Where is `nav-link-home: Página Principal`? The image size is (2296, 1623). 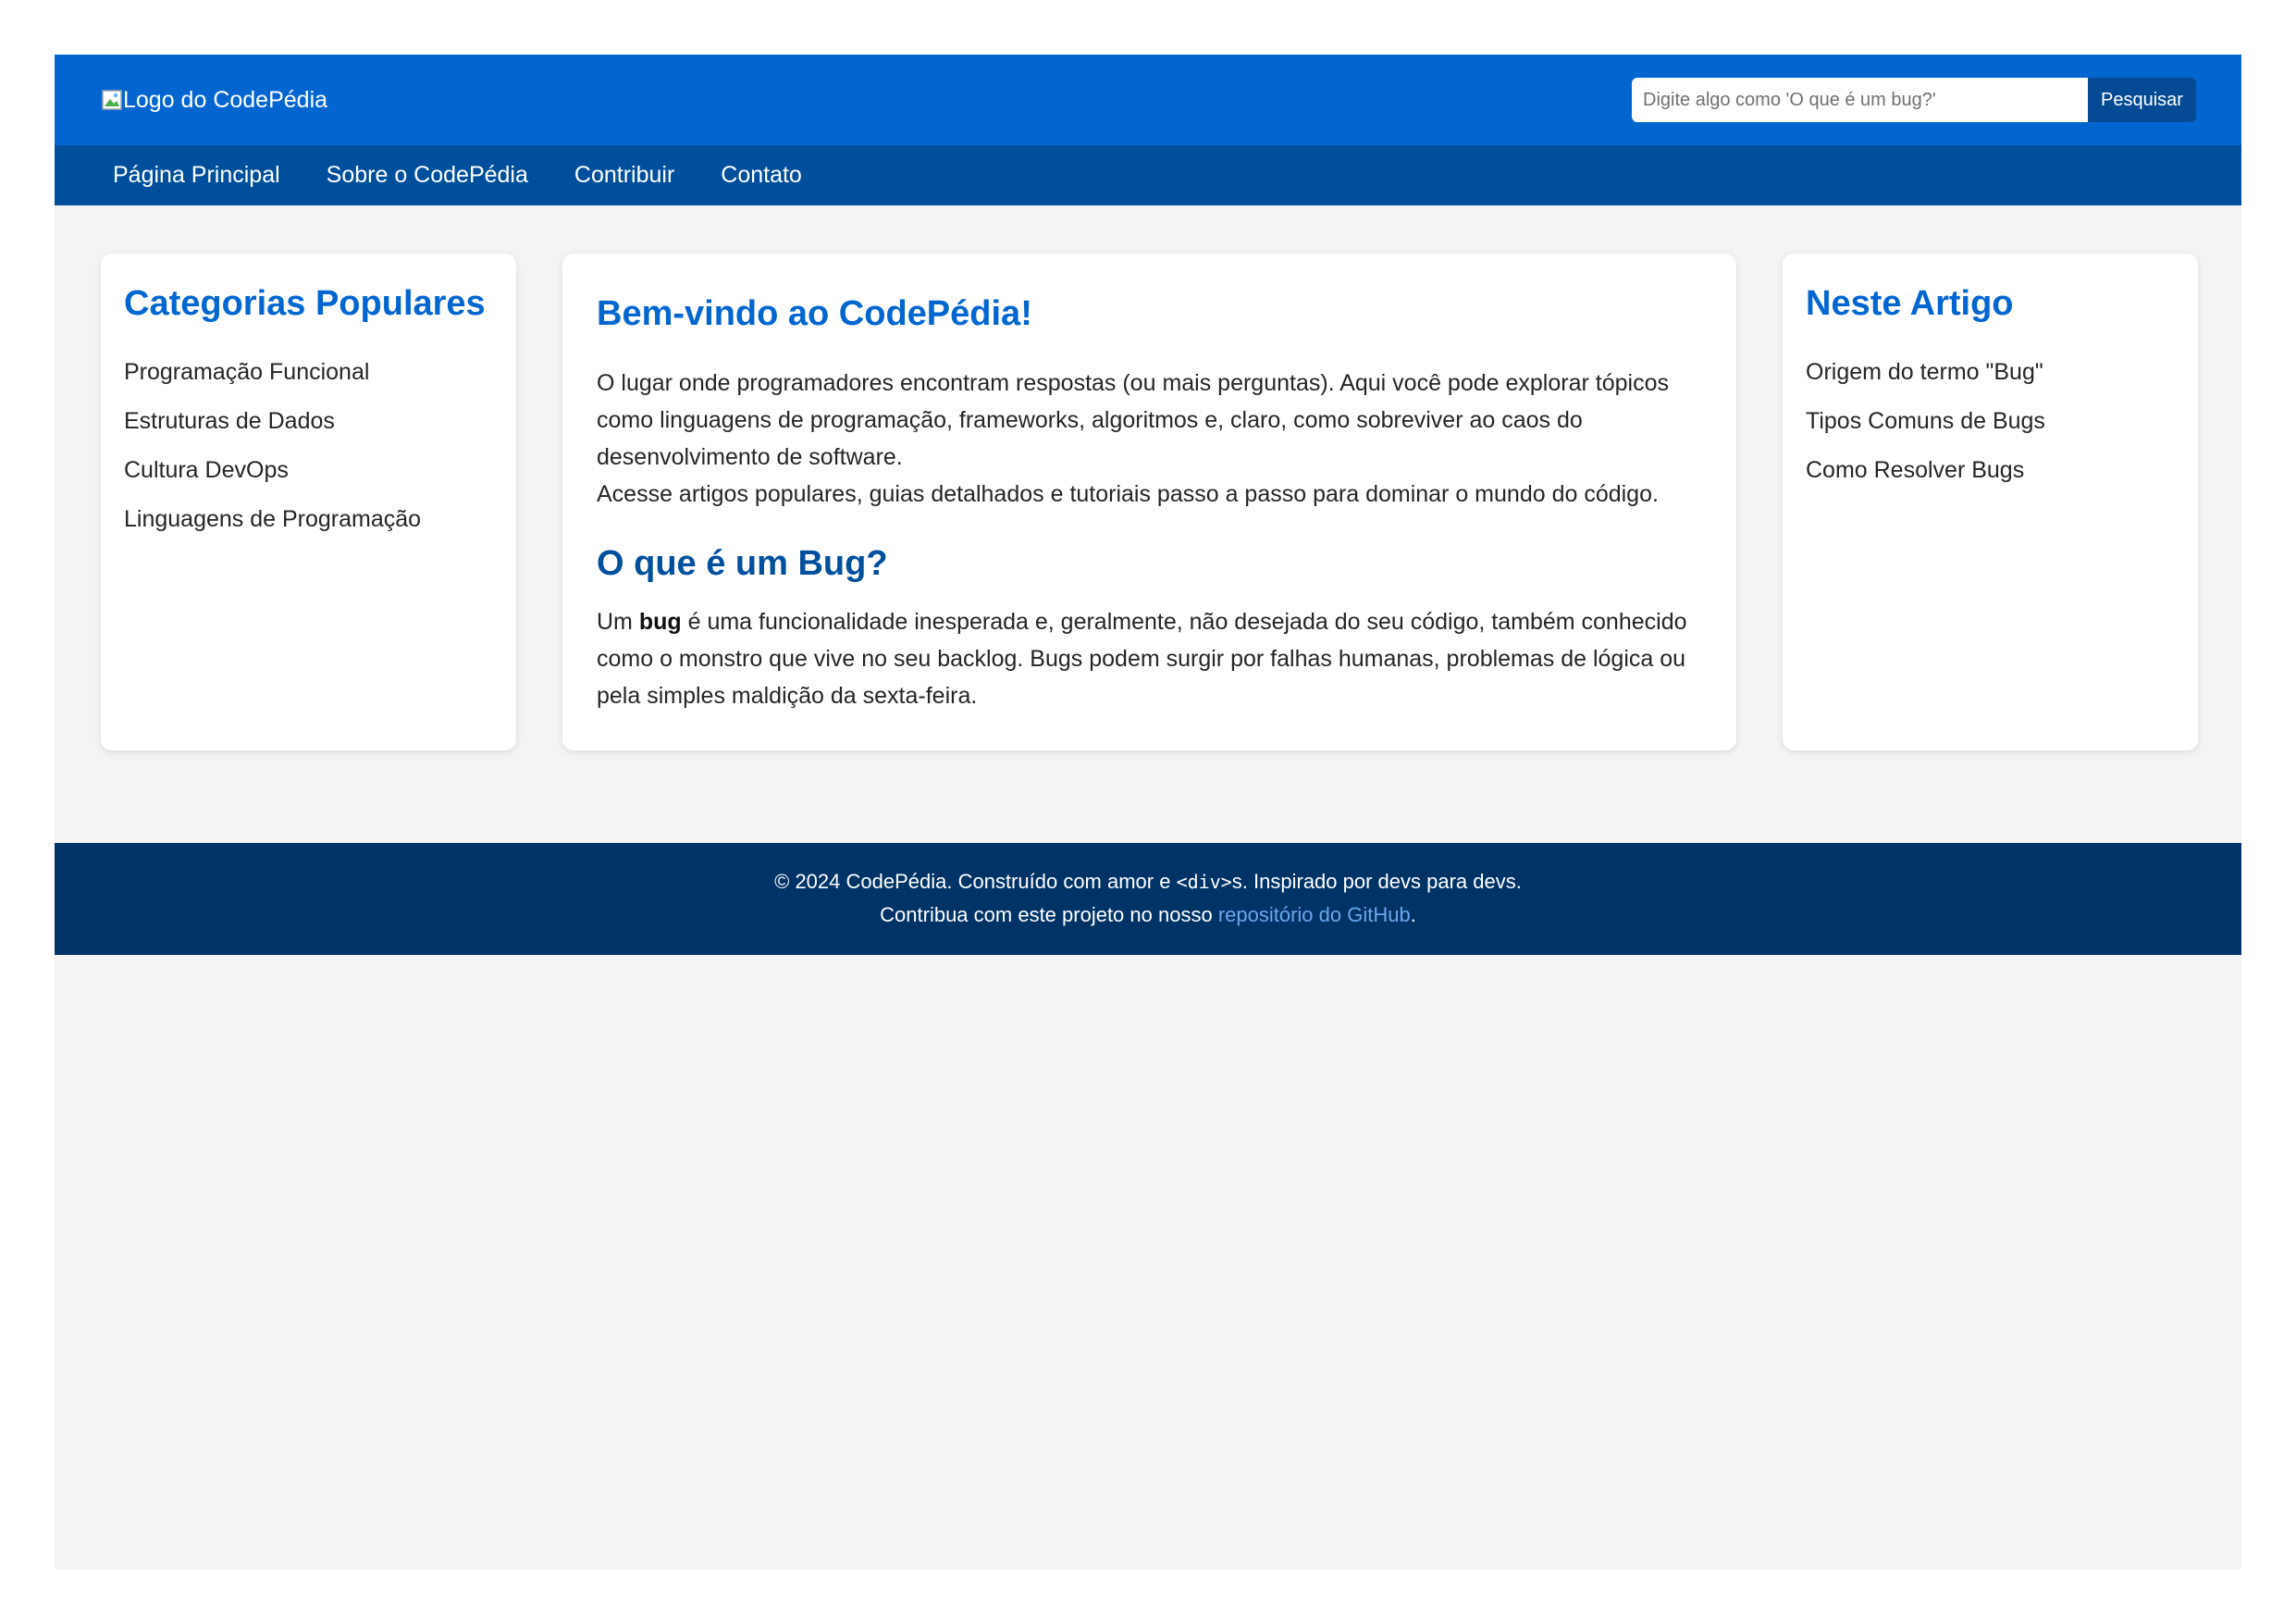
nav-link-home: Página Principal is located at coordinates (196, 175).